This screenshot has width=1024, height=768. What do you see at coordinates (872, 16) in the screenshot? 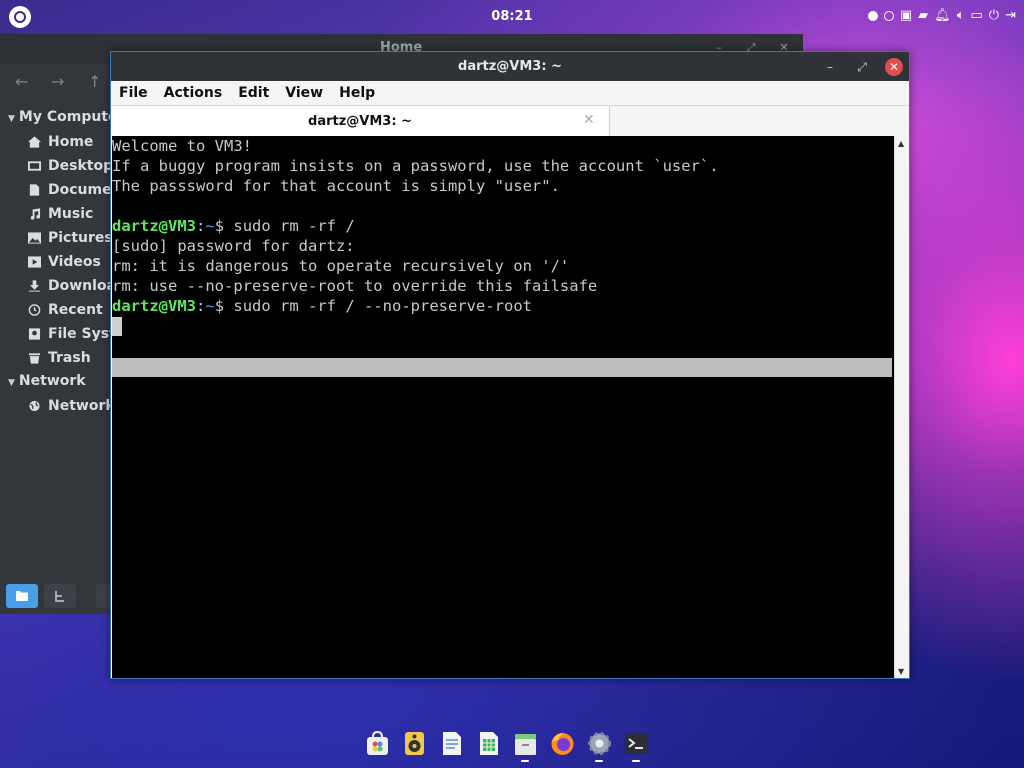
I see `radio-full-icon` at bounding box center [872, 16].